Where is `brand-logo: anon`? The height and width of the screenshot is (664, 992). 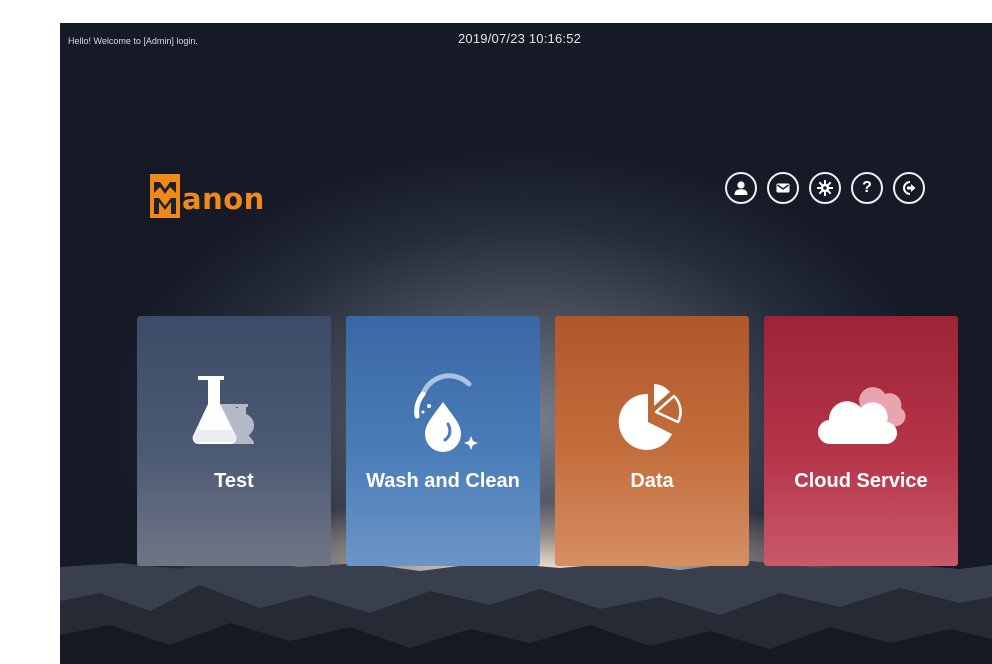 brand-logo: anon is located at coordinates (207, 196).